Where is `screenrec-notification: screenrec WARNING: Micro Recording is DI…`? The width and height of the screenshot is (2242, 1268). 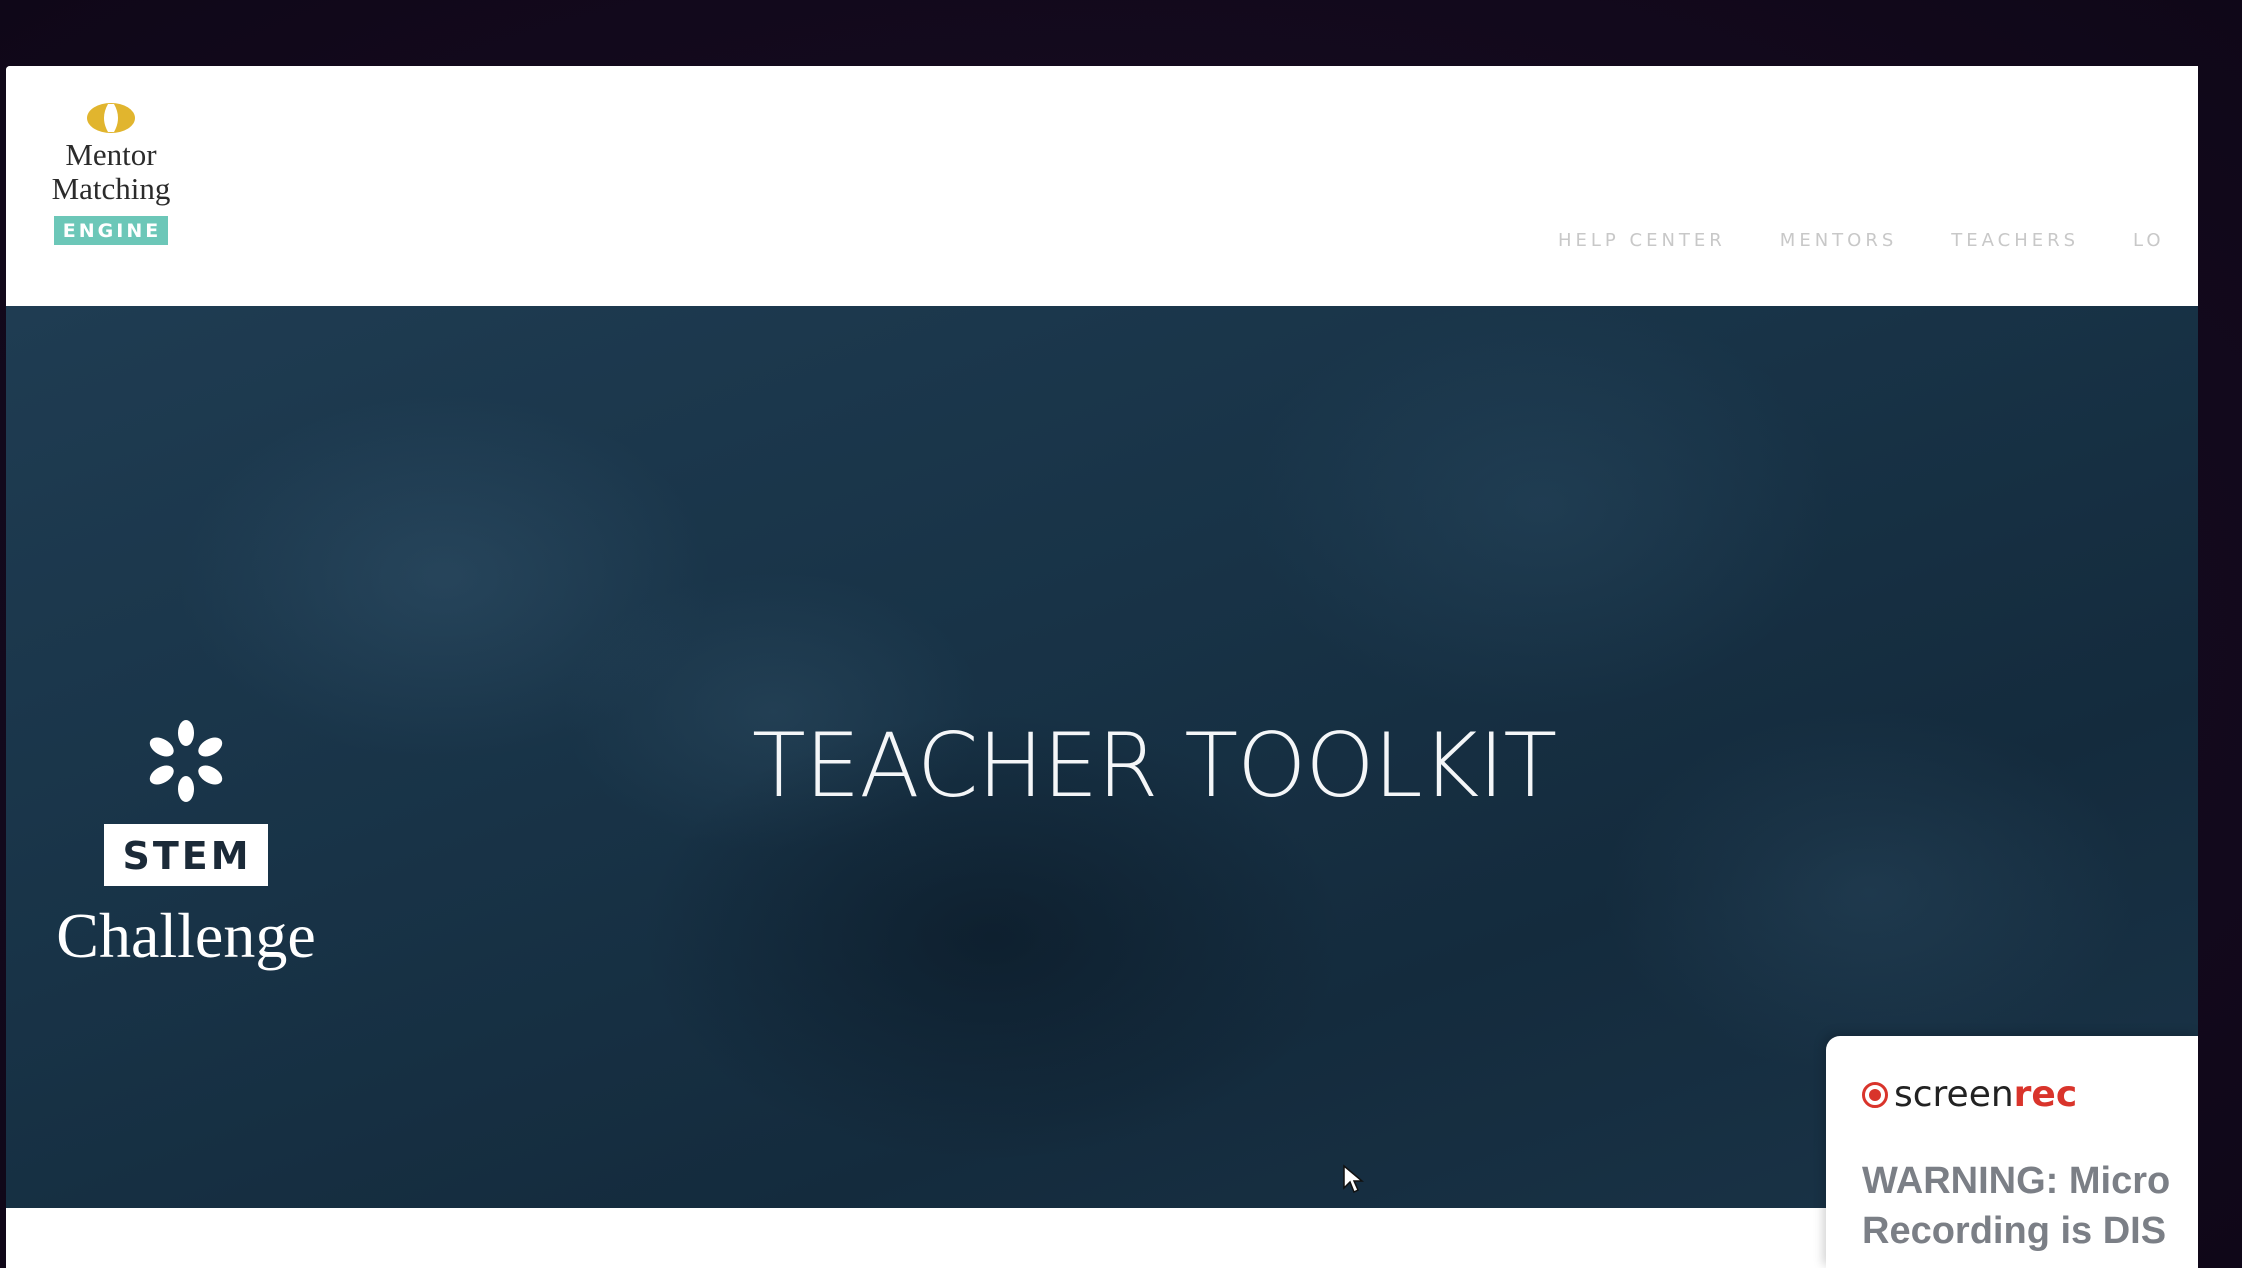
screenrec-notification: screenrec WARNING: Micro Recording is DI… is located at coordinates (2012, 1152).